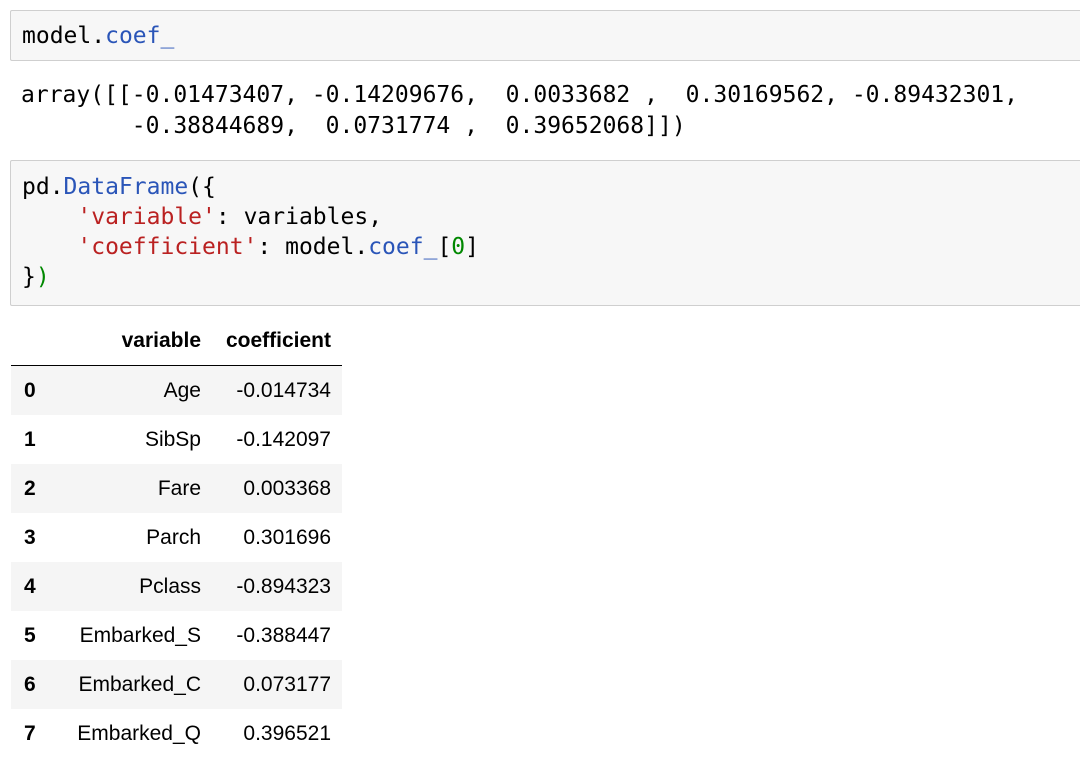 This screenshot has width=1080, height=769. I want to click on code-token-string: 'variable', so click(146, 217).